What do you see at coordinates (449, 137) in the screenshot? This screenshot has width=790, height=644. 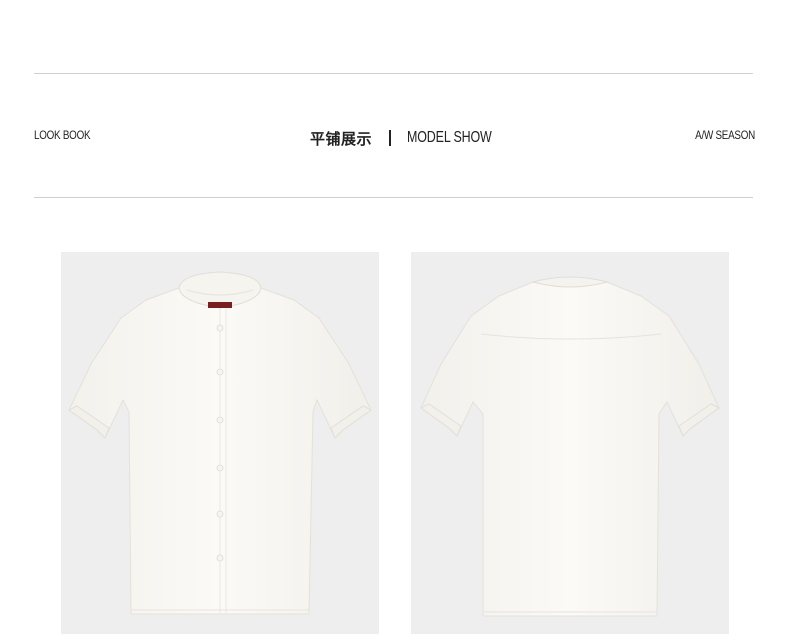 I see `section-title-en: MODEL SHOW` at bounding box center [449, 137].